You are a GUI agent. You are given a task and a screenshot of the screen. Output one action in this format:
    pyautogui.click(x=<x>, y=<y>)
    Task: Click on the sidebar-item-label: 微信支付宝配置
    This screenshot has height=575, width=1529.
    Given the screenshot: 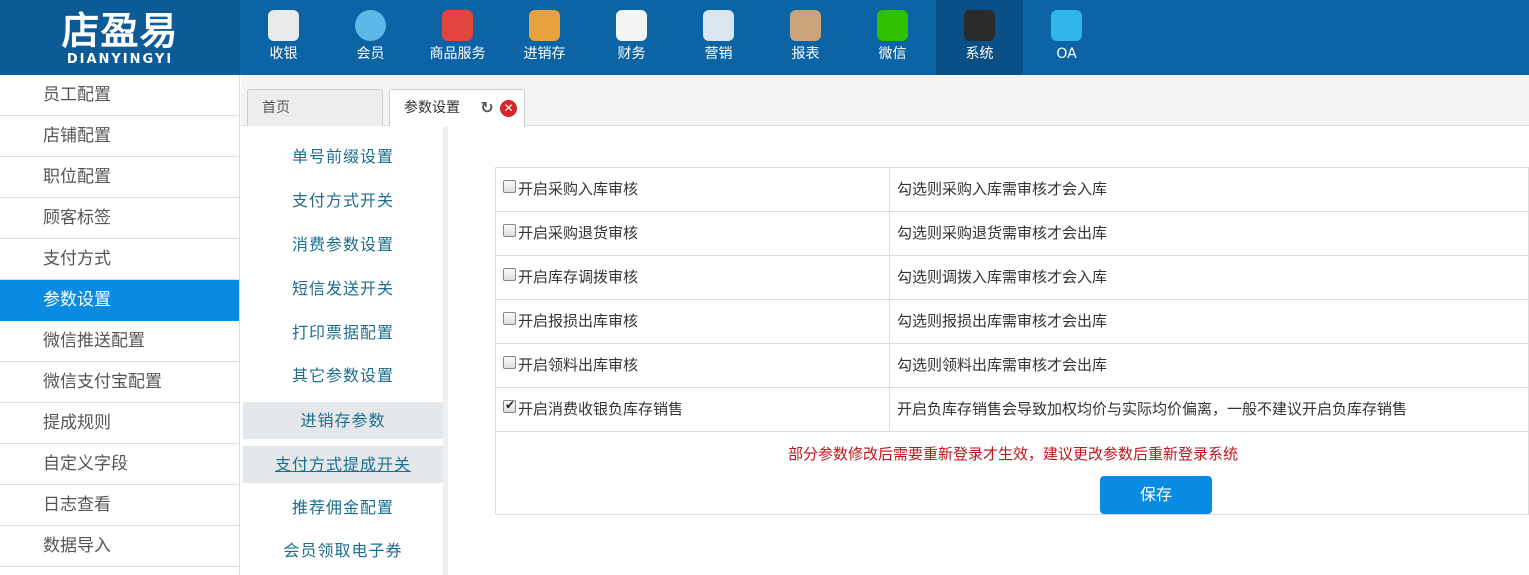 What is the action you would take?
    pyautogui.click(x=102, y=382)
    